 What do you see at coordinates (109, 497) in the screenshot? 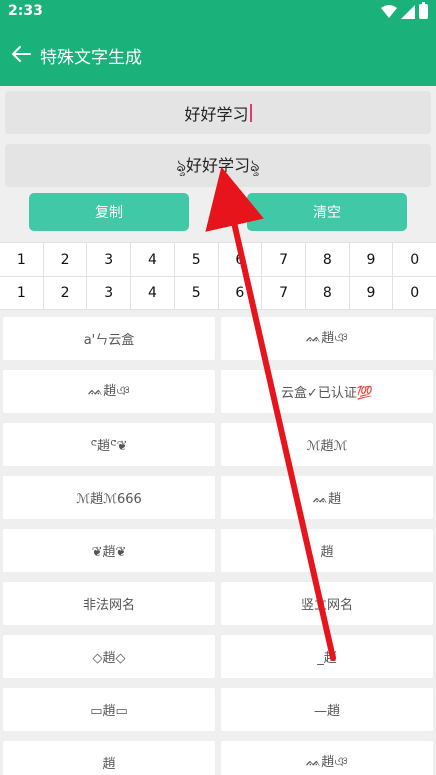
I see `style-card: ℳ趙ℳ666` at bounding box center [109, 497].